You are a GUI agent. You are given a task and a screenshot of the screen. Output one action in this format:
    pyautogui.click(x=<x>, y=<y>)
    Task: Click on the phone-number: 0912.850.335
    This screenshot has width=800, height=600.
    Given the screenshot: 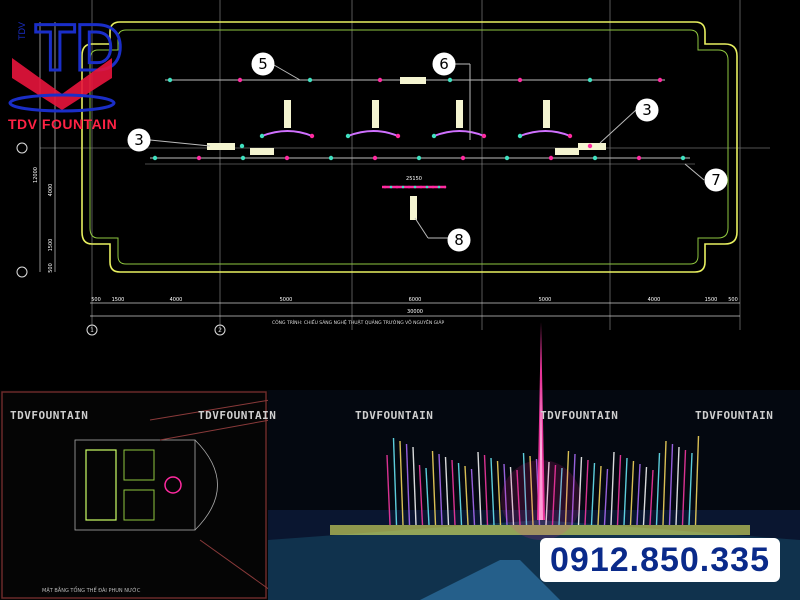 What is the action you would take?
    pyautogui.click(x=660, y=560)
    